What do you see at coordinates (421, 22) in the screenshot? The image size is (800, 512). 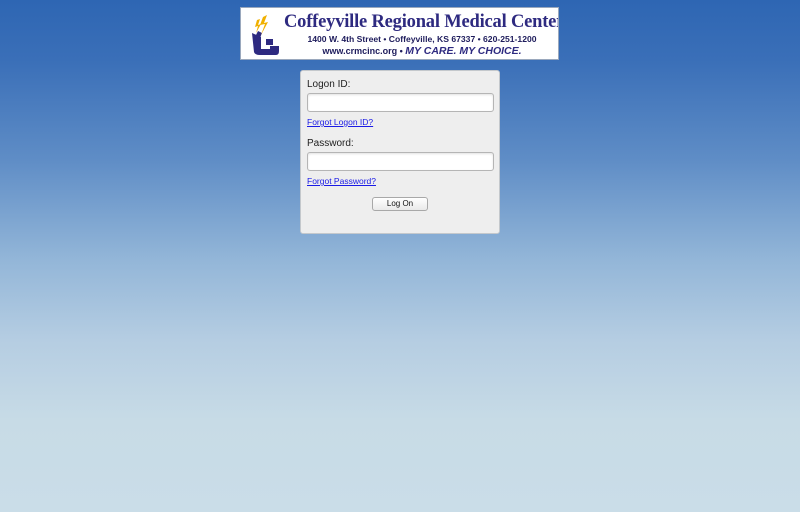 I see `organization-name: Coffeyville Regional Medical Center` at bounding box center [421, 22].